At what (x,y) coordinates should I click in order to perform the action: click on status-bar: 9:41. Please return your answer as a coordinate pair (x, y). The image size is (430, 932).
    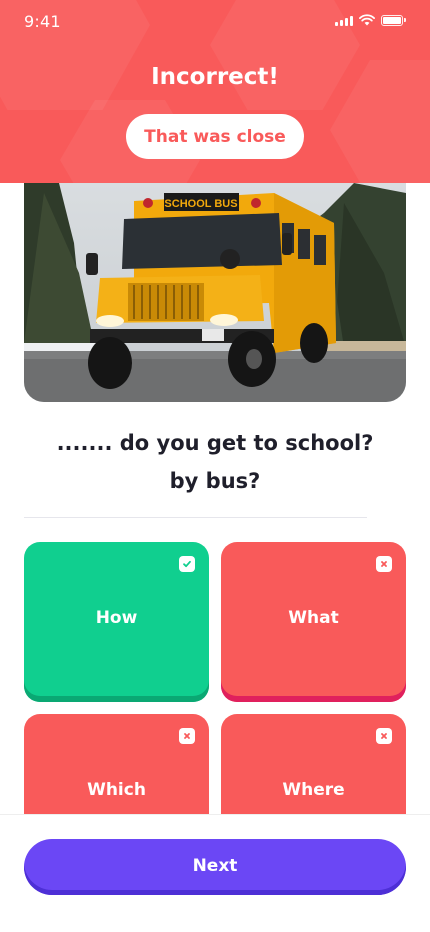
    Looking at the image, I should click on (215, 22).